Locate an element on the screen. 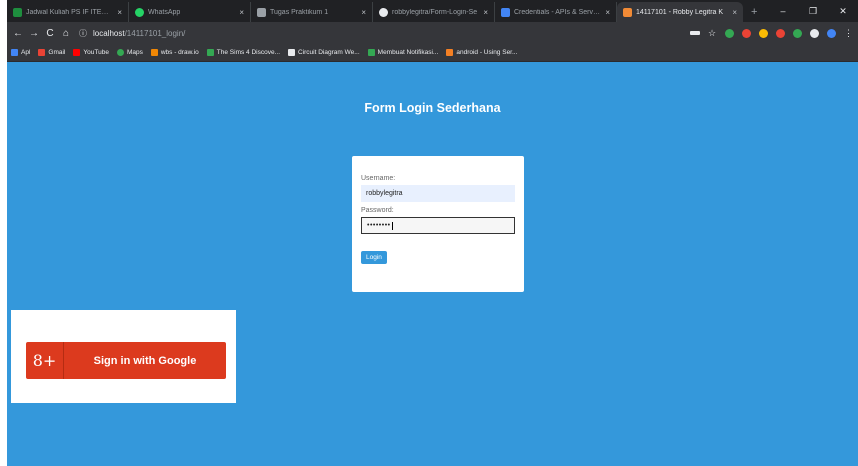 The image size is (858, 466). bookmark-youtube: YouTube is located at coordinates (91, 52).